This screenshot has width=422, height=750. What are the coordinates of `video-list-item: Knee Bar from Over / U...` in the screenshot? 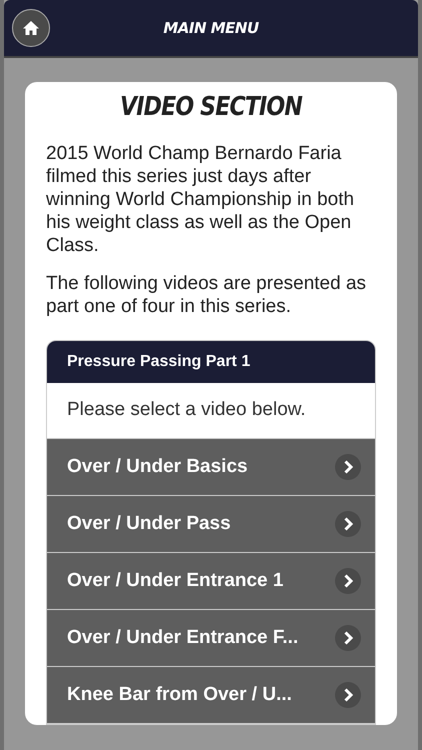 It's located at (211, 695).